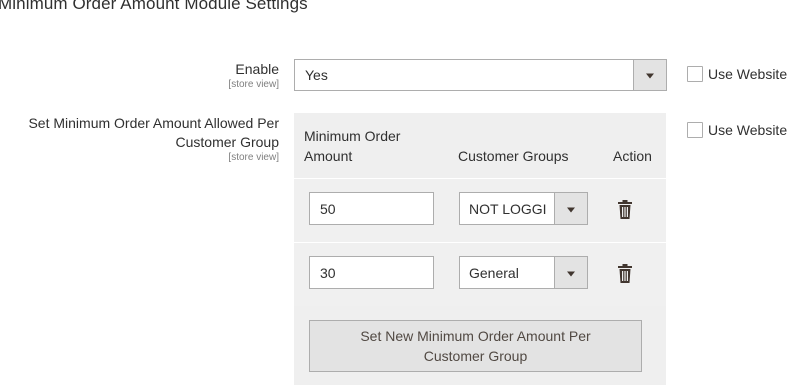 This screenshot has height=385, width=788. I want to click on enable-use-website-label: Use Website, so click(748, 74).